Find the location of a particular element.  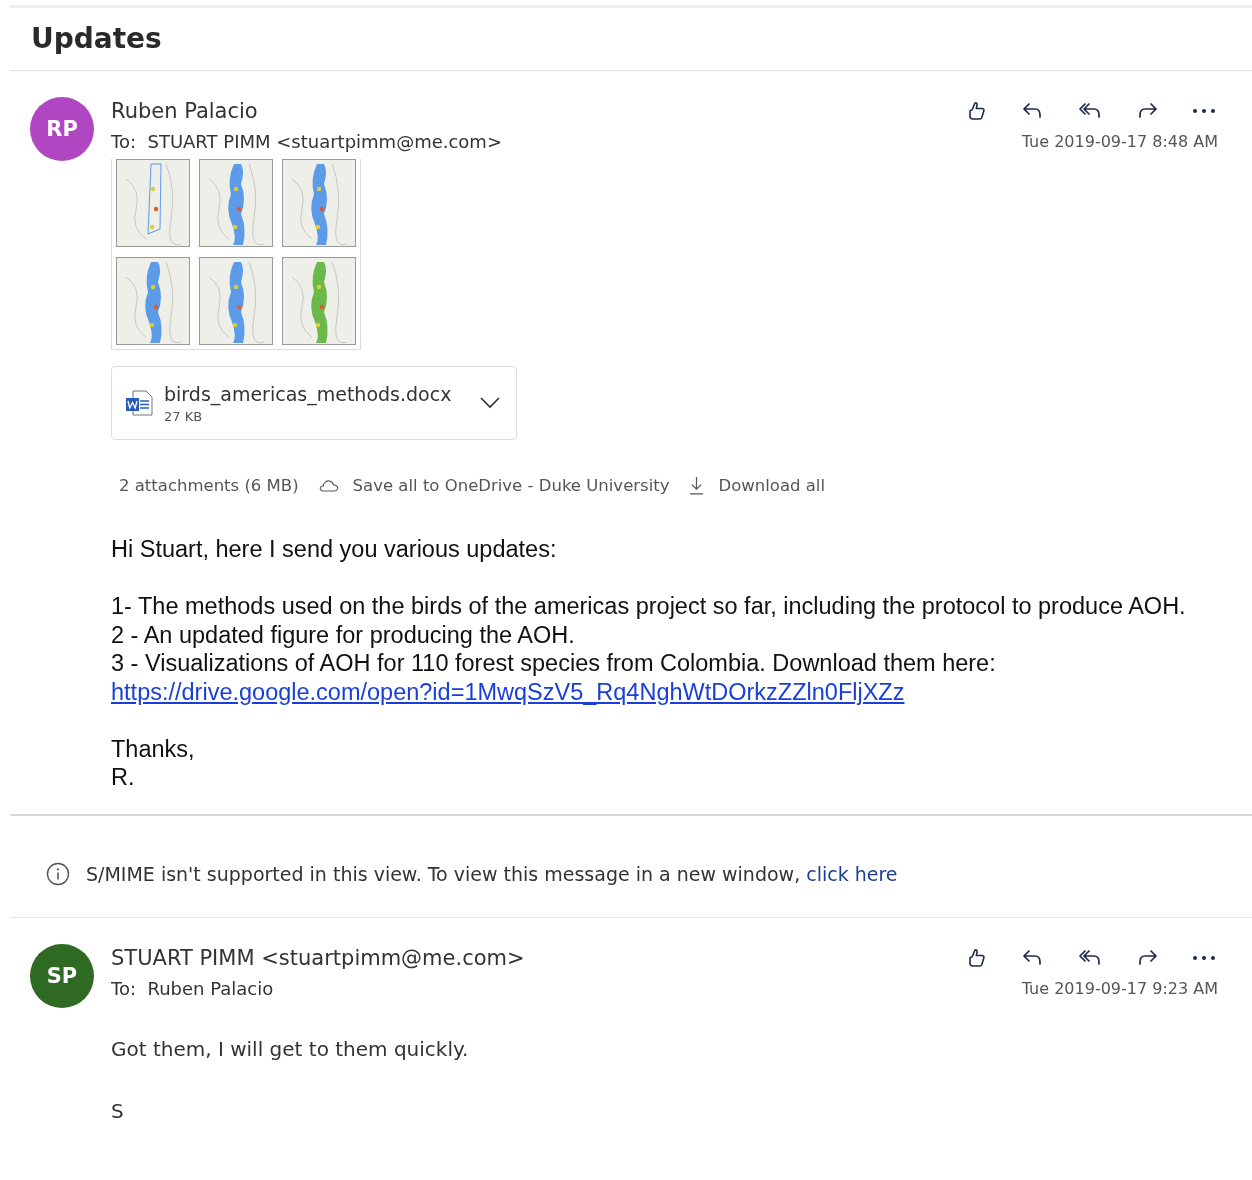

download-icon is located at coordinates (697, 485).